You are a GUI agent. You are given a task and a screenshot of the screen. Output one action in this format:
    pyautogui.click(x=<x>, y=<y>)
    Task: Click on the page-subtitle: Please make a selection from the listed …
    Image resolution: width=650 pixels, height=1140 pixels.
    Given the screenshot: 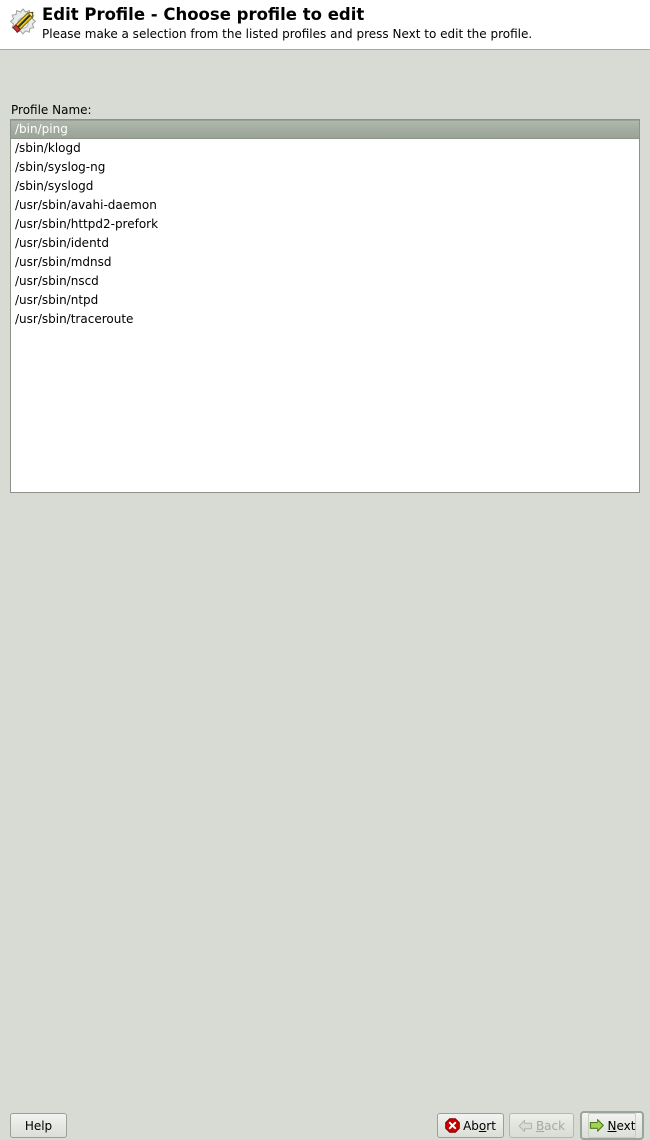 What is the action you would take?
    pyautogui.click(x=287, y=34)
    